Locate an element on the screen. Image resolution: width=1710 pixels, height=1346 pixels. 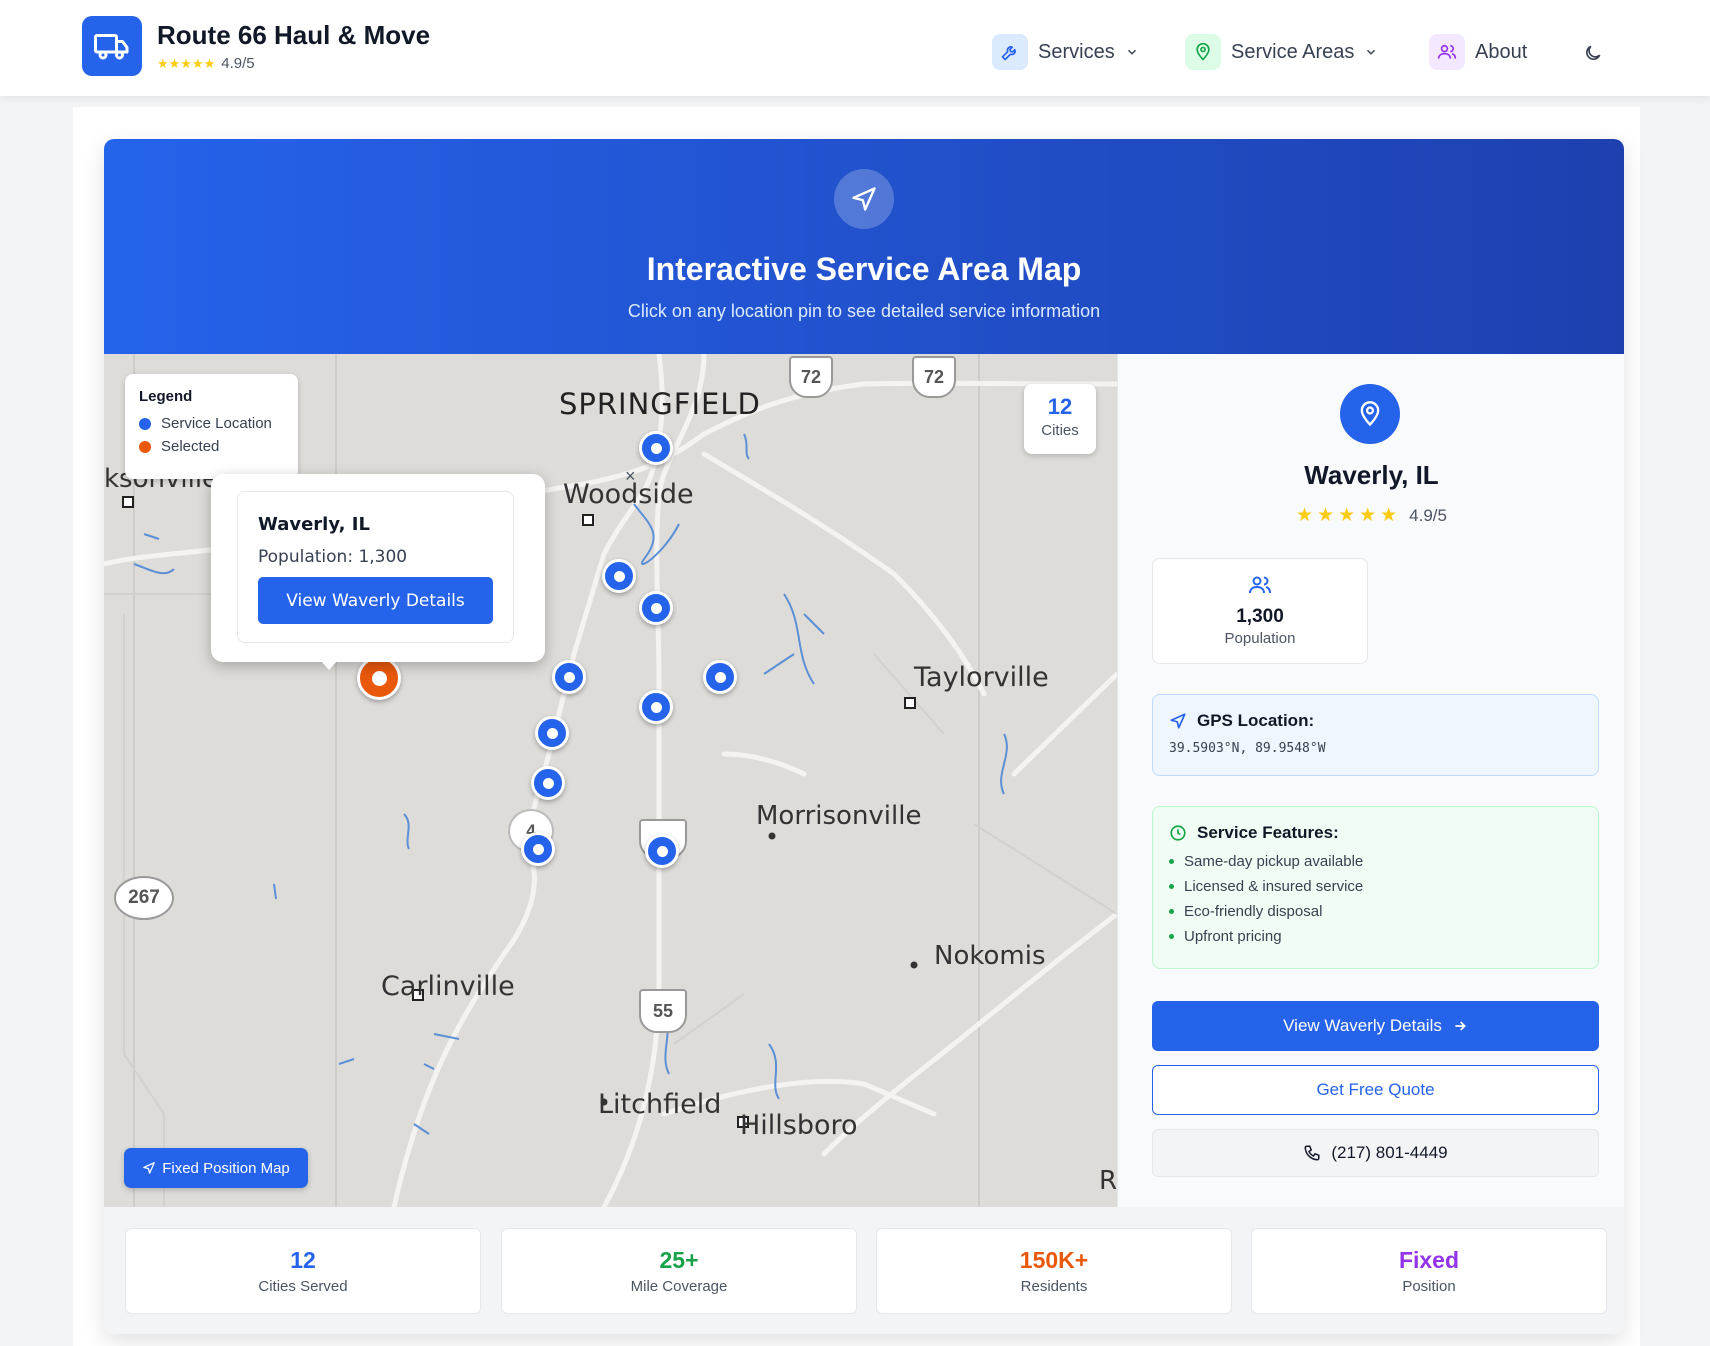
selected-location-pin is located at coordinates (379, 678).